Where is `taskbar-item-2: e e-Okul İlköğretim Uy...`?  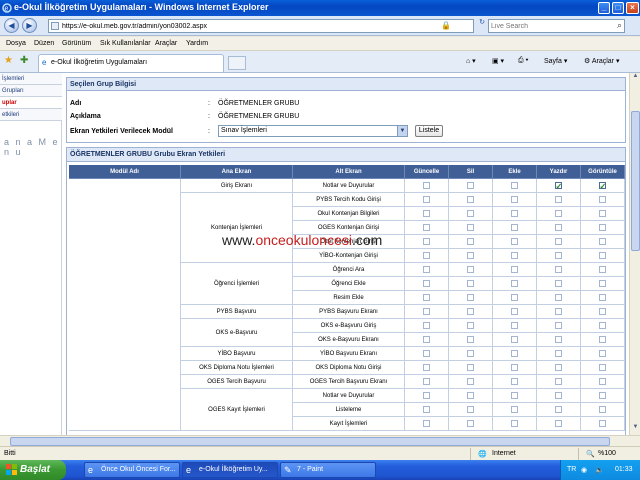
taskbar-item-2: e e-Okul İlköğretim Uy... is located at coordinates (230, 470).